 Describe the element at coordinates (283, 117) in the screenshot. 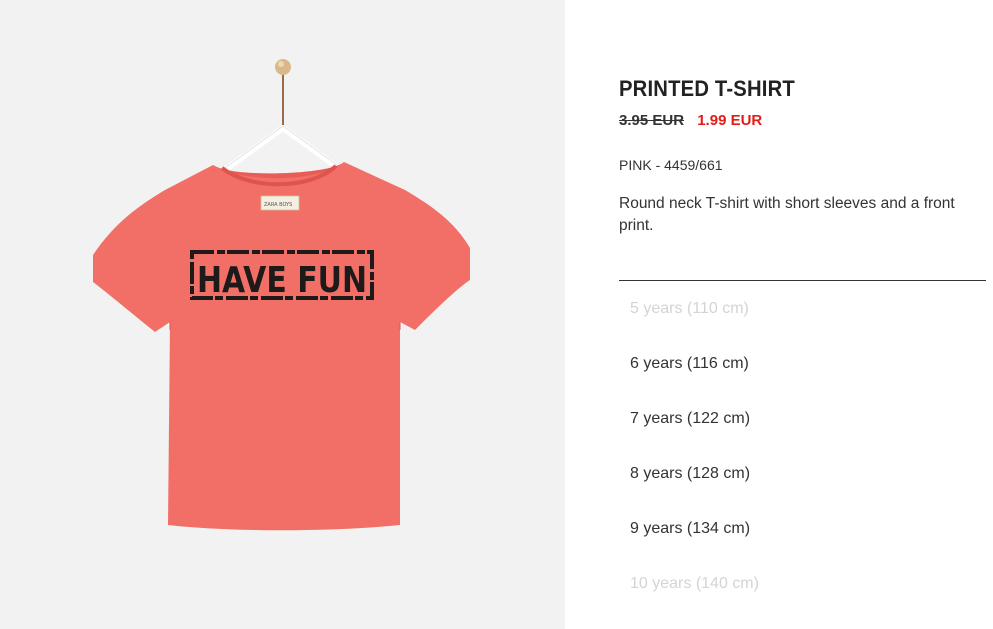

I see `hanger-icon` at that location.